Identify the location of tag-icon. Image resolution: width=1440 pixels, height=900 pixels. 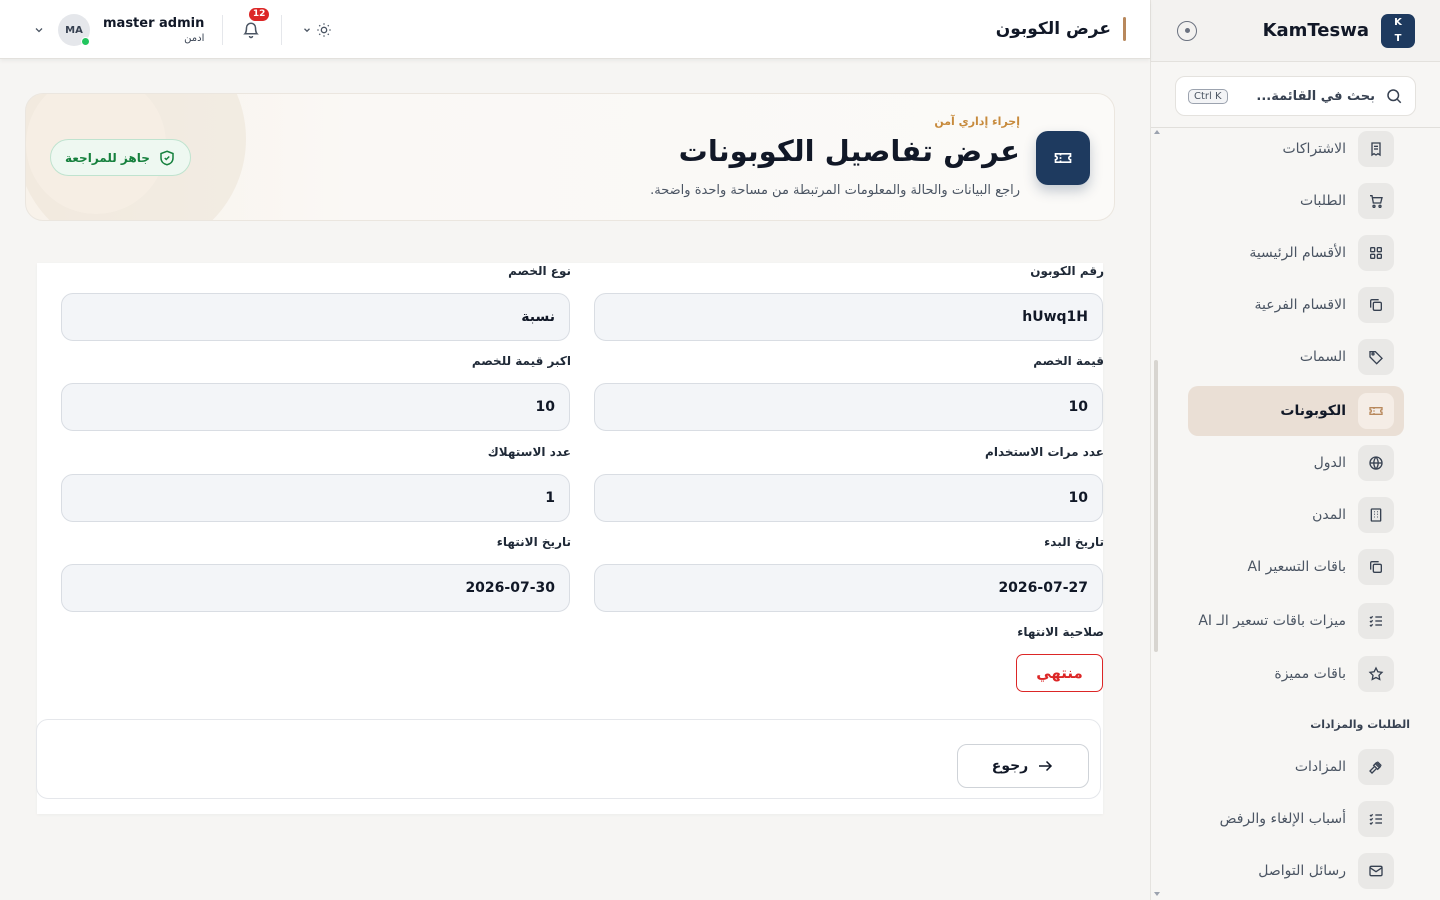
(1376, 357).